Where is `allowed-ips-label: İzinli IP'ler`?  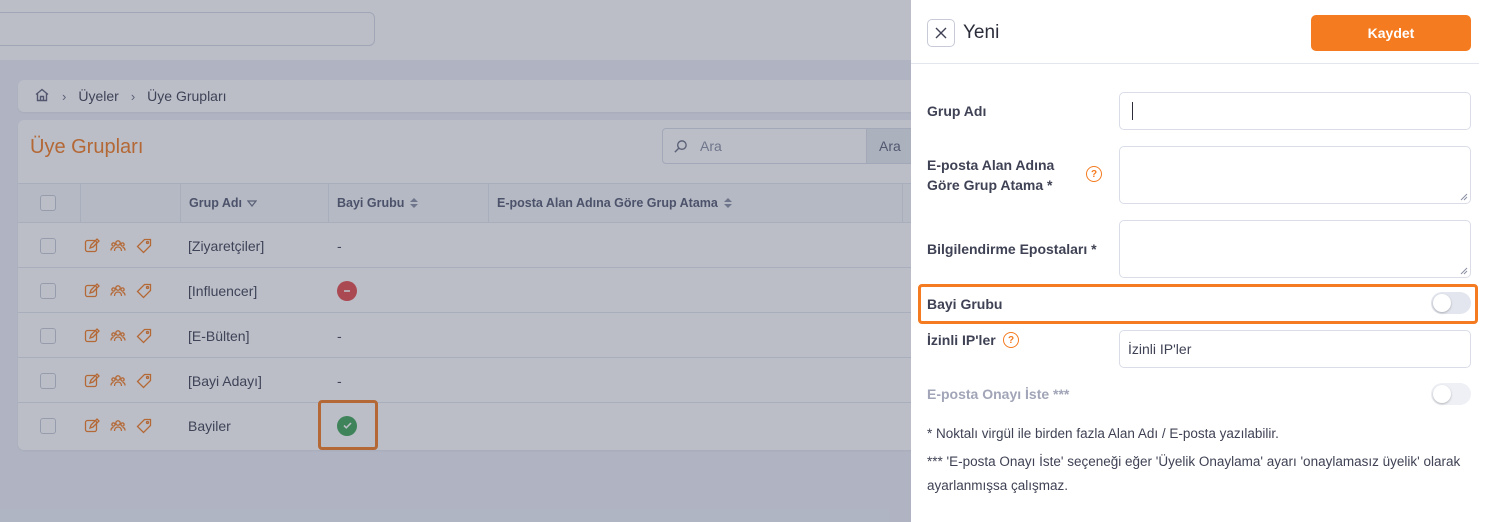 allowed-ips-label: İzinli IP'ler is located at coordinates (961, 340).